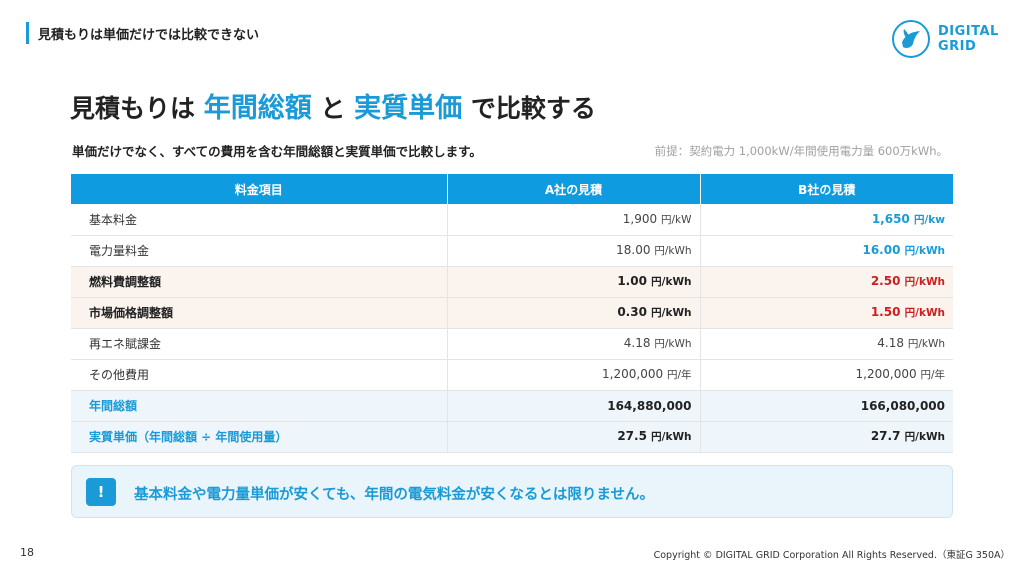 The width and height of the screenshot is (1024, 576). I want to click on table-row: 電力量料金 18.00 円/kWh 16.00 円/kWh, so click(512, 251).